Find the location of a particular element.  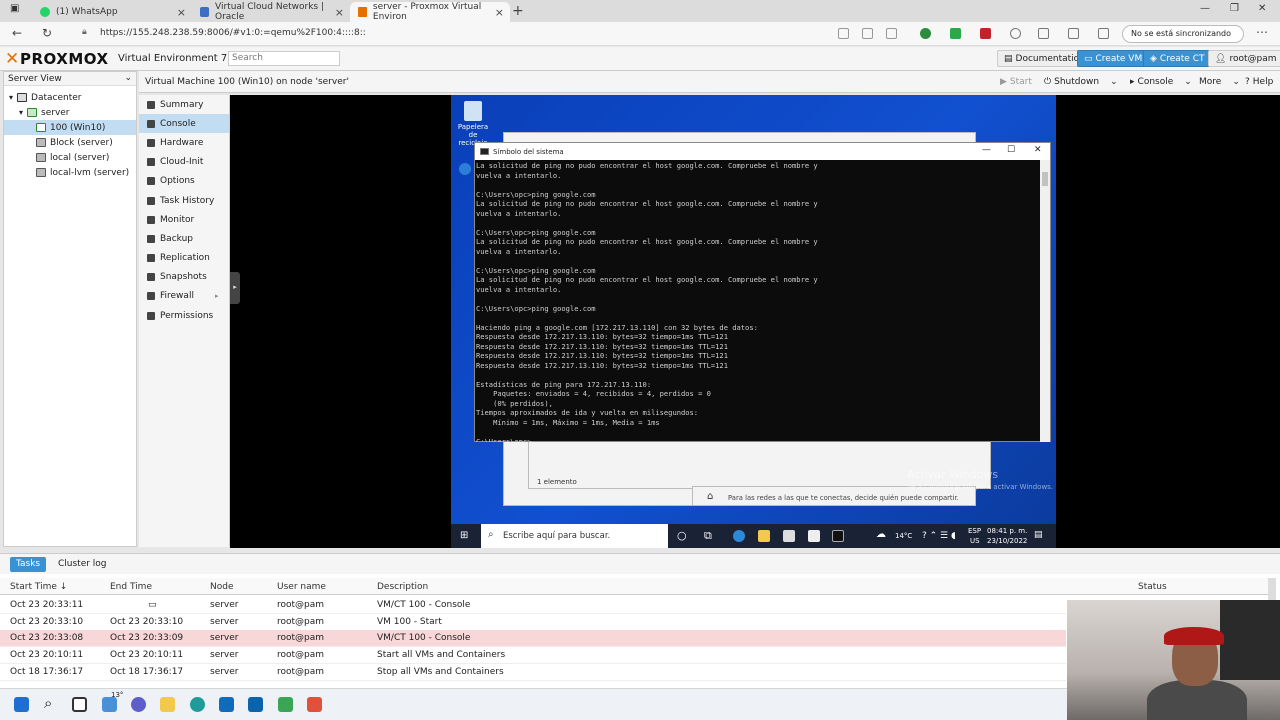

restore-icon: ❐ is located at coordinates (1234, 8).